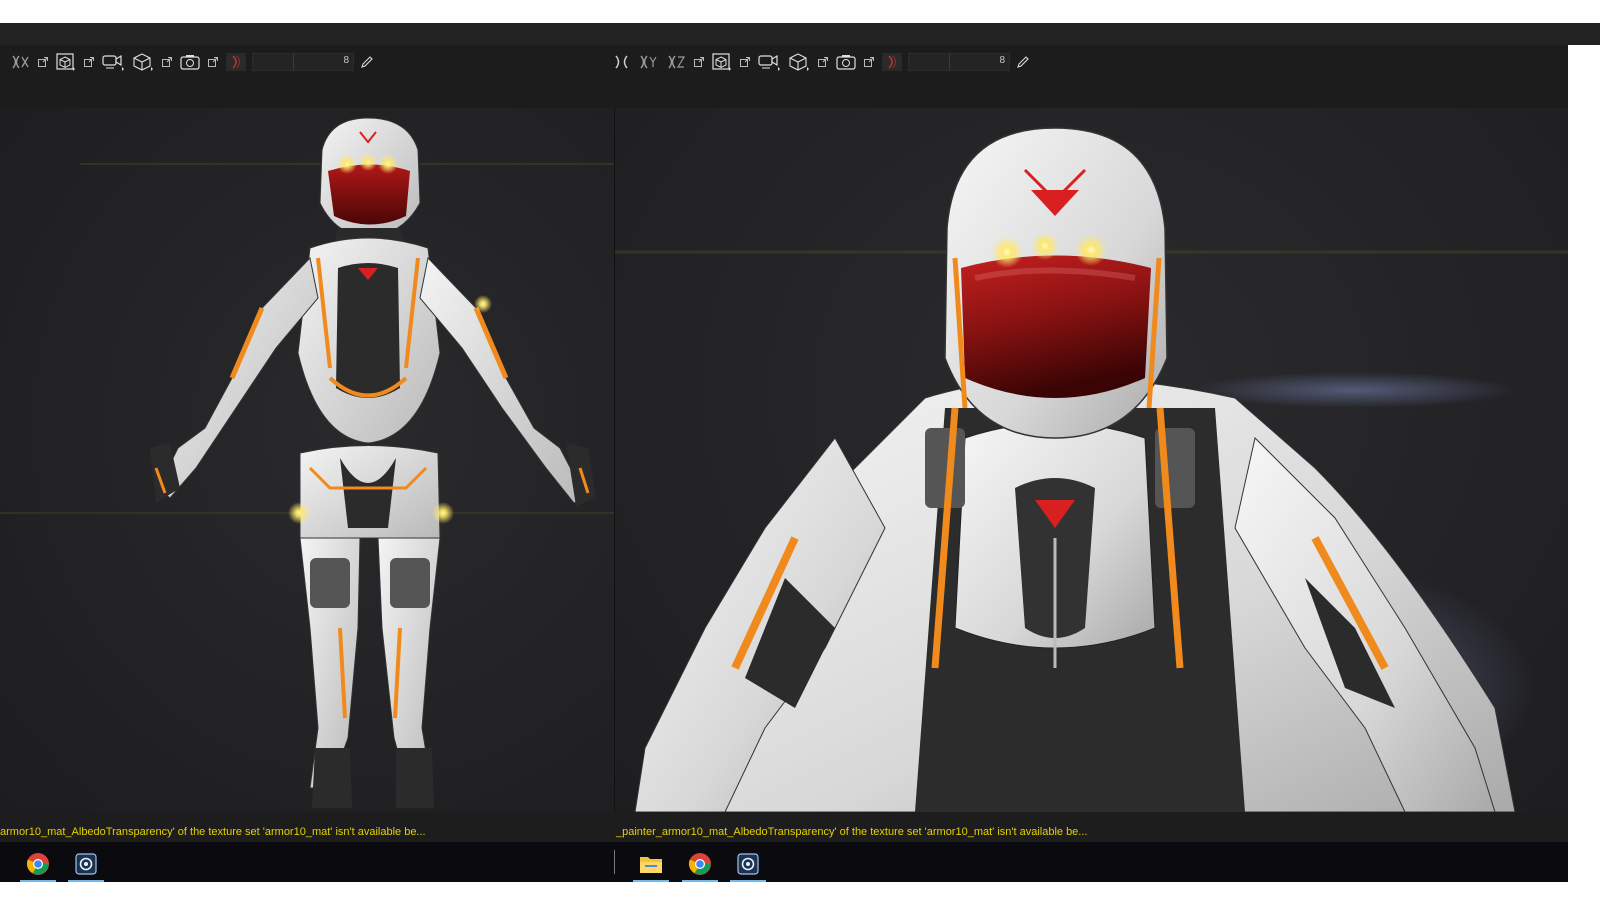 This screenshot has height=900, width=1600. Describe the element at coordinates (800, 891) in the screenshot. I see `bottom-white-strip` at that location.